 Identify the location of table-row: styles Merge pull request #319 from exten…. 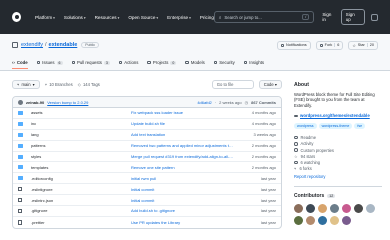
(147, 157).